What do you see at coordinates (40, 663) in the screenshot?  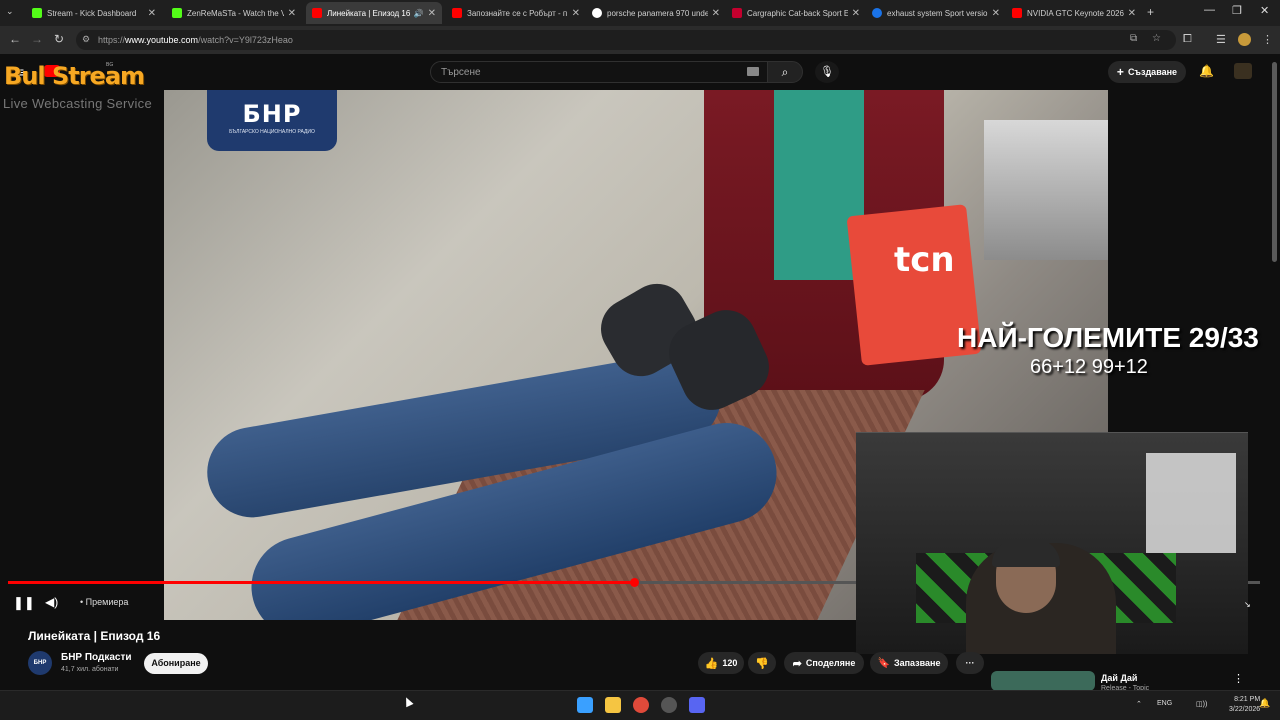 I see `channel-avatar: БНР` at bounding box center [40, 663].